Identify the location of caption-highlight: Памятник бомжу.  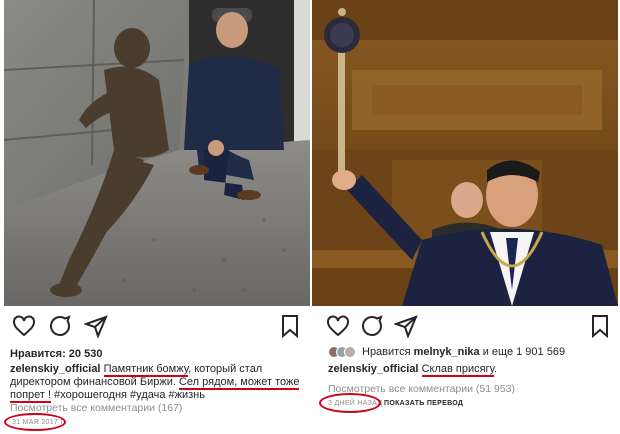
(146, 370).